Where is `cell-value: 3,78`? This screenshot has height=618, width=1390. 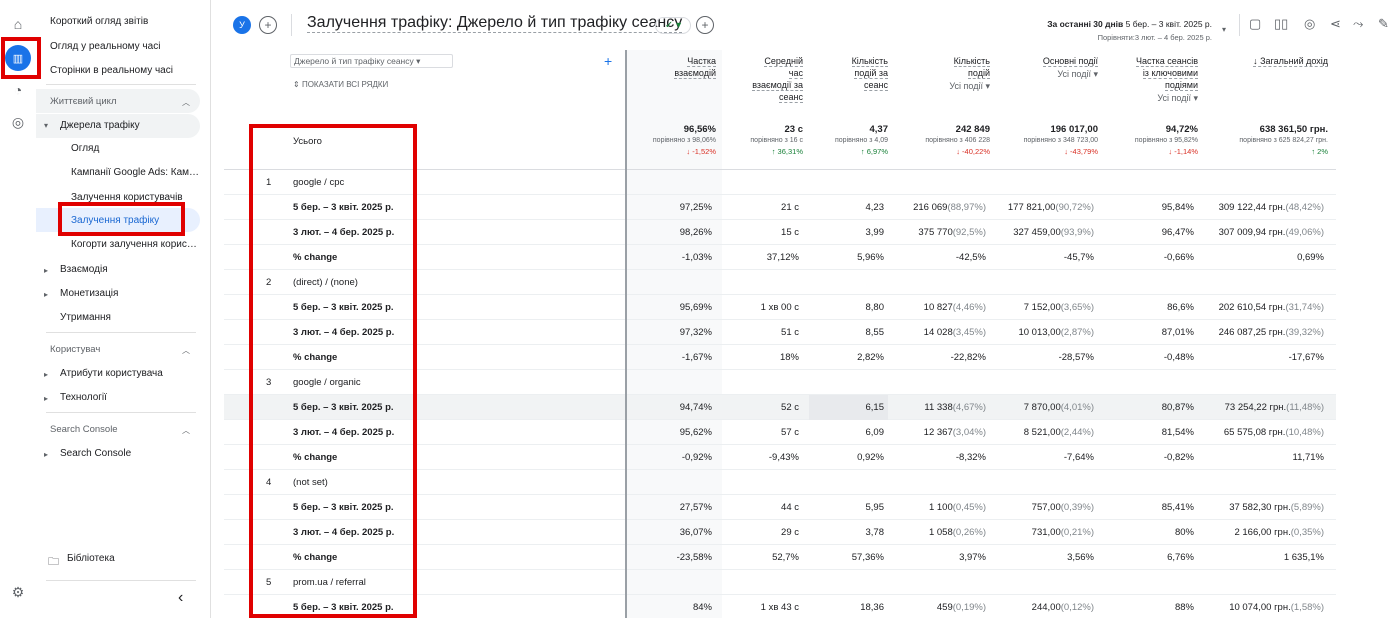
cell-value: 3,78 is located at coordinates (875, 532).